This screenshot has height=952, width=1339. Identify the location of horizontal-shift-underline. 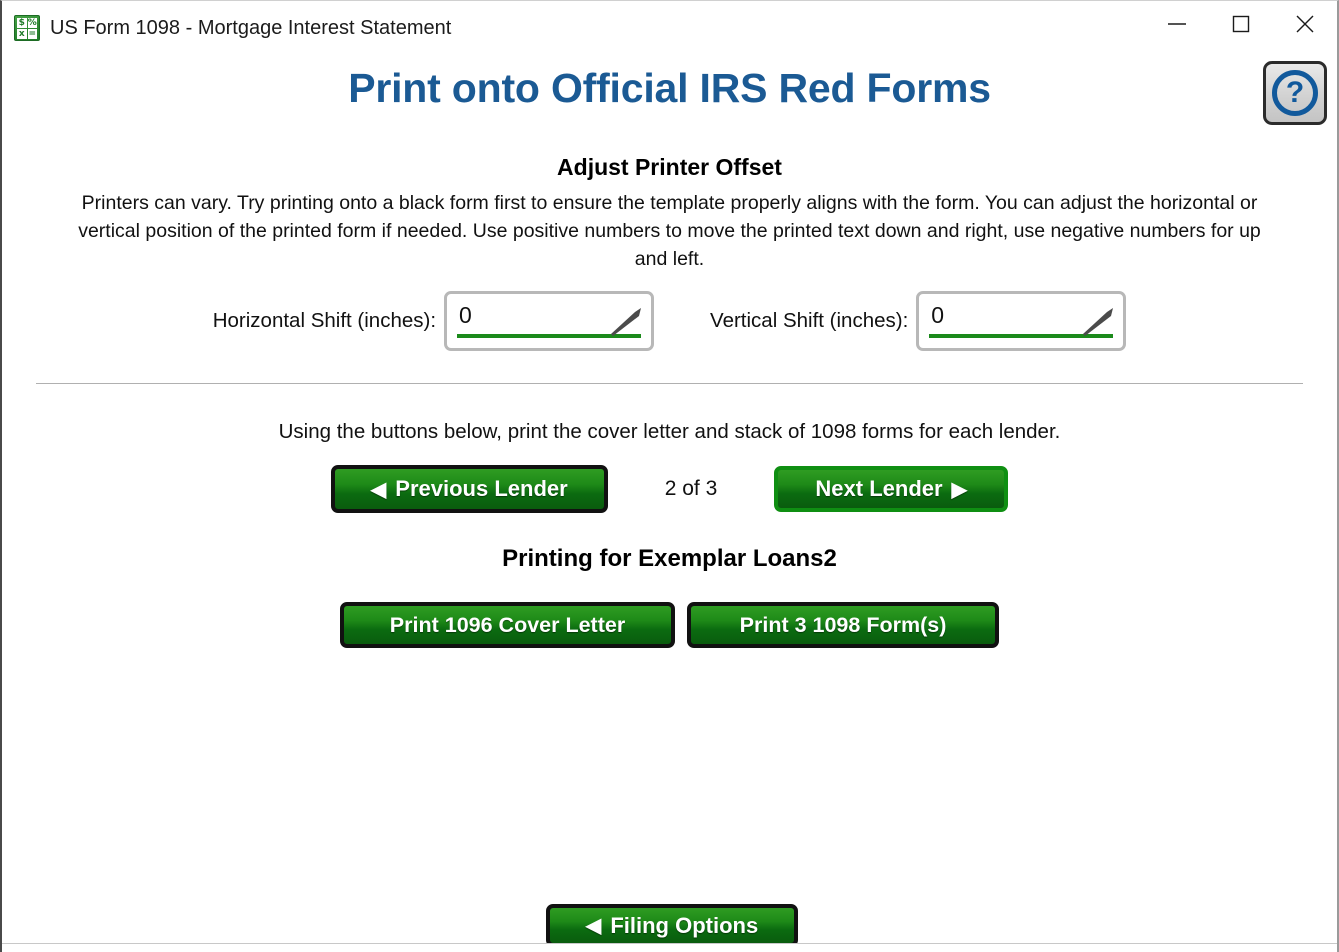
(549, 336).